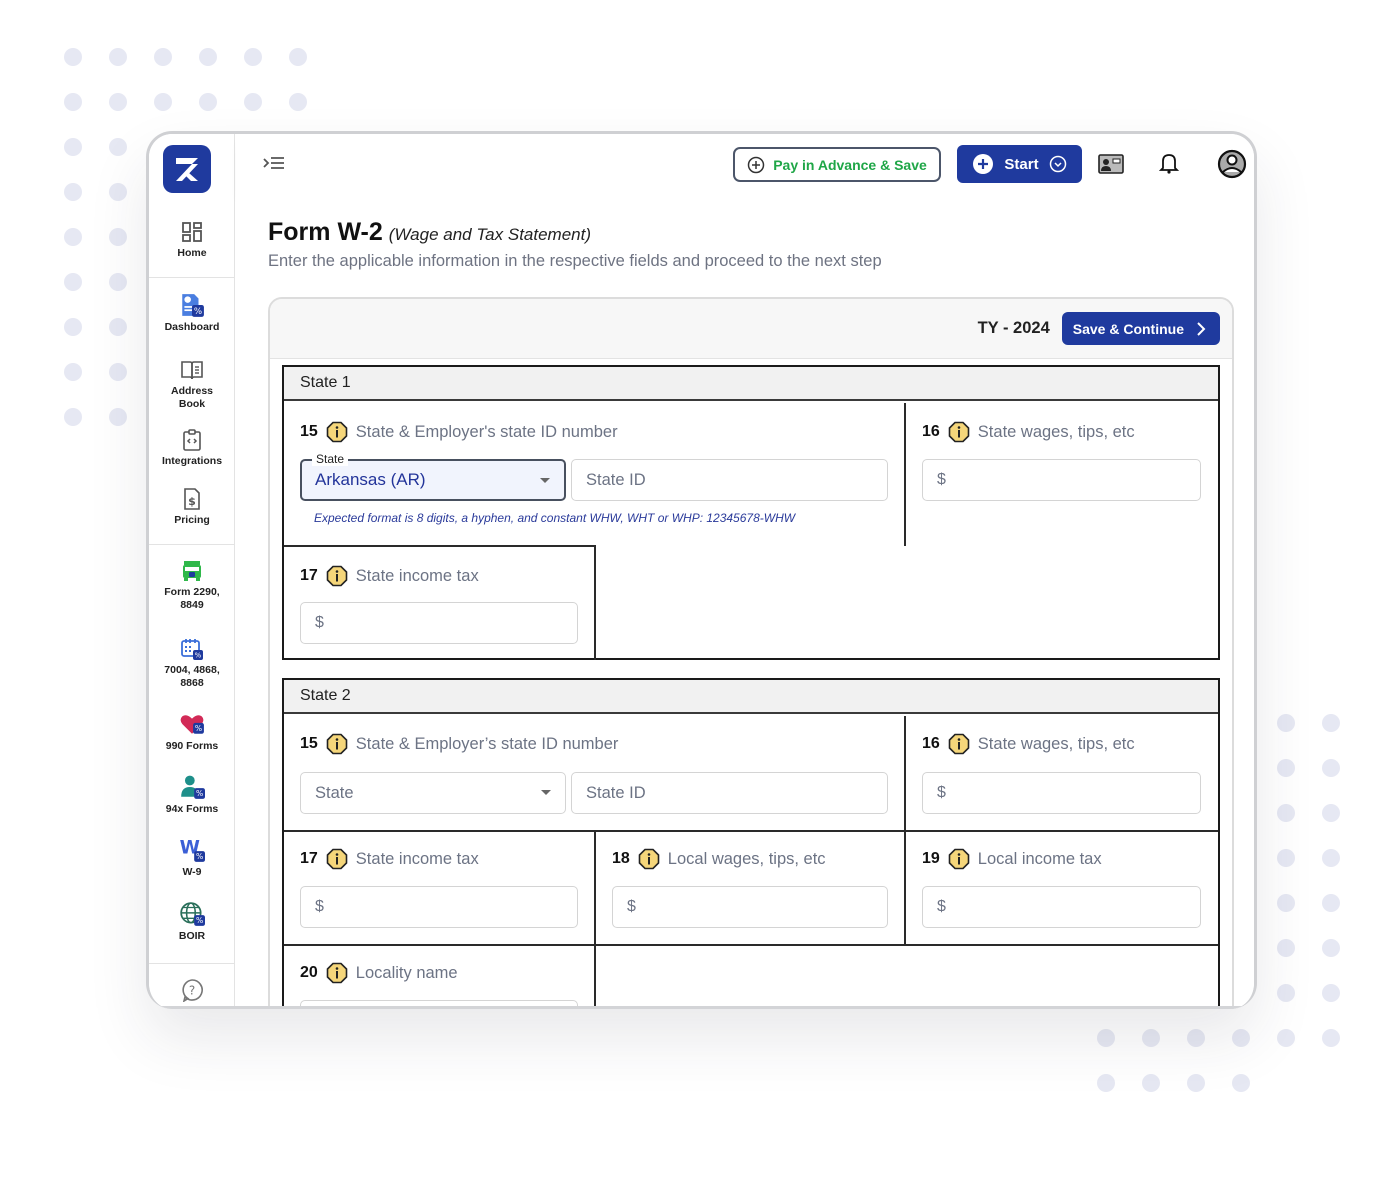 The width and height of the screenshot is (1373, 1185). Describe the element at coordinates (1111, 164) in the screenshot. I see `id-card-icon` at that location.